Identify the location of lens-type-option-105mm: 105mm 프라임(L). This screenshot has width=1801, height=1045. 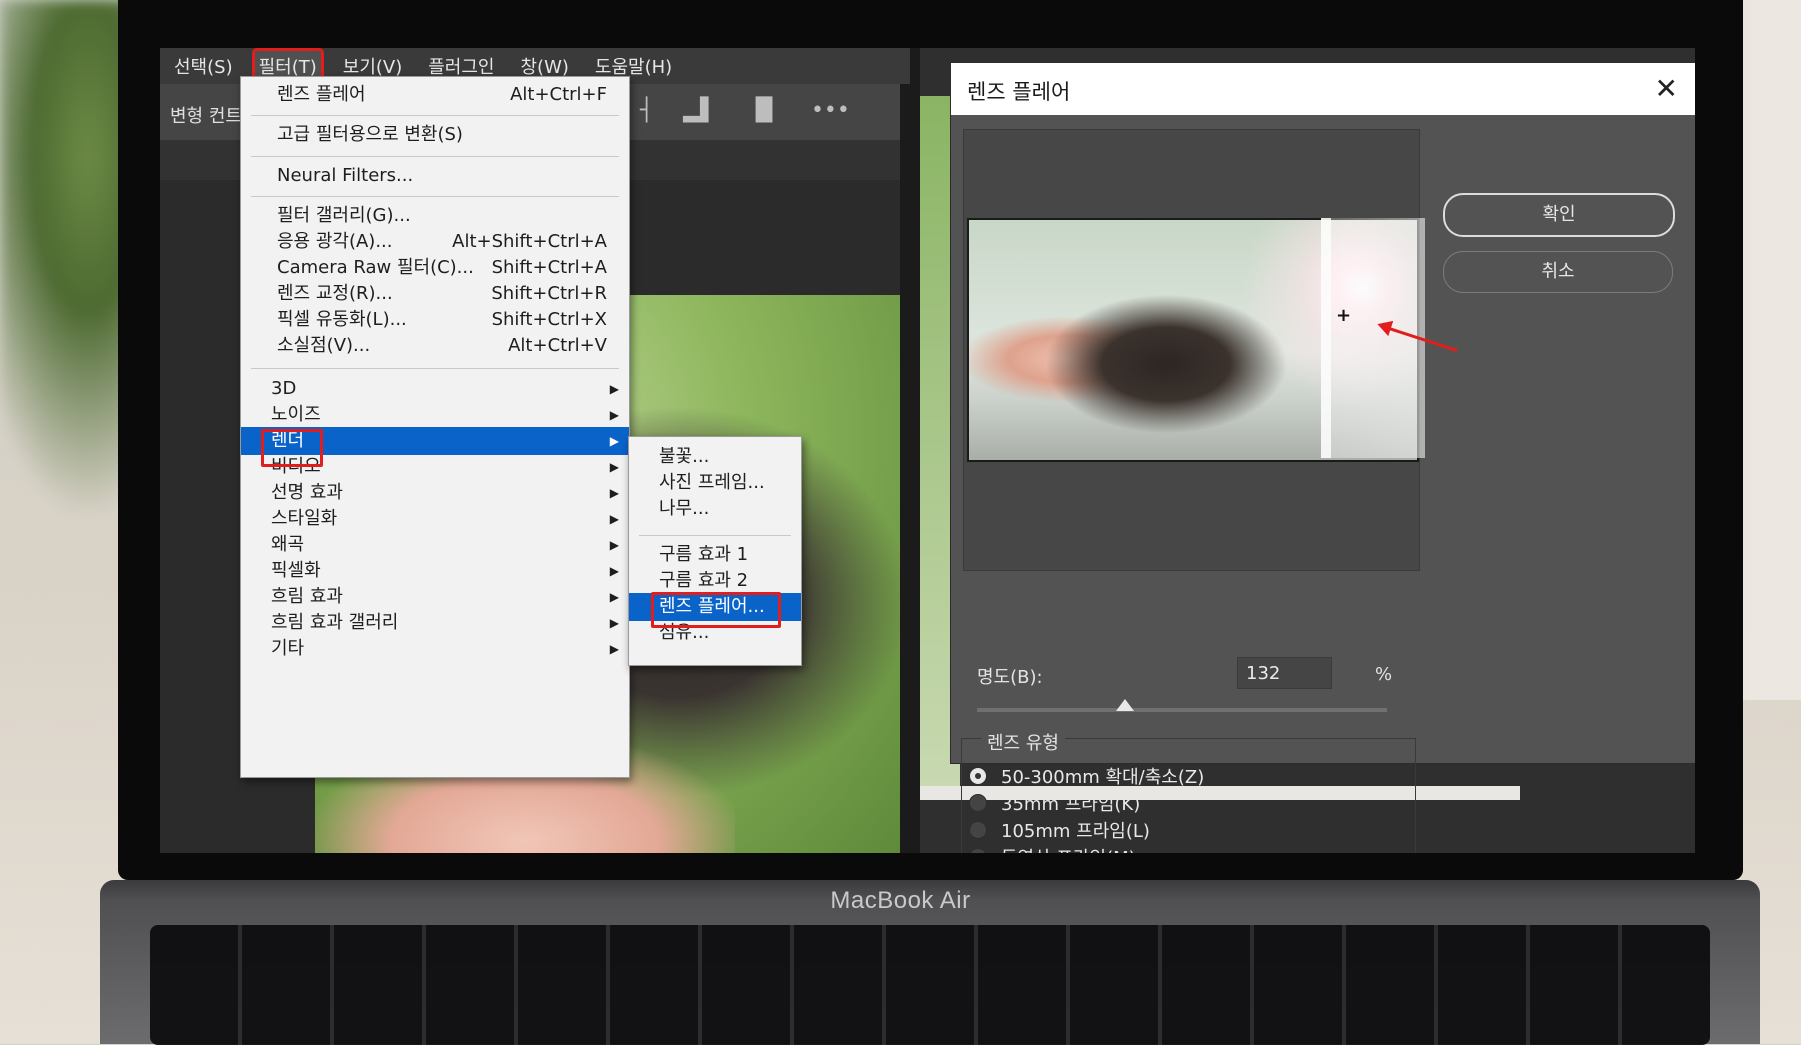
(1059, 830).